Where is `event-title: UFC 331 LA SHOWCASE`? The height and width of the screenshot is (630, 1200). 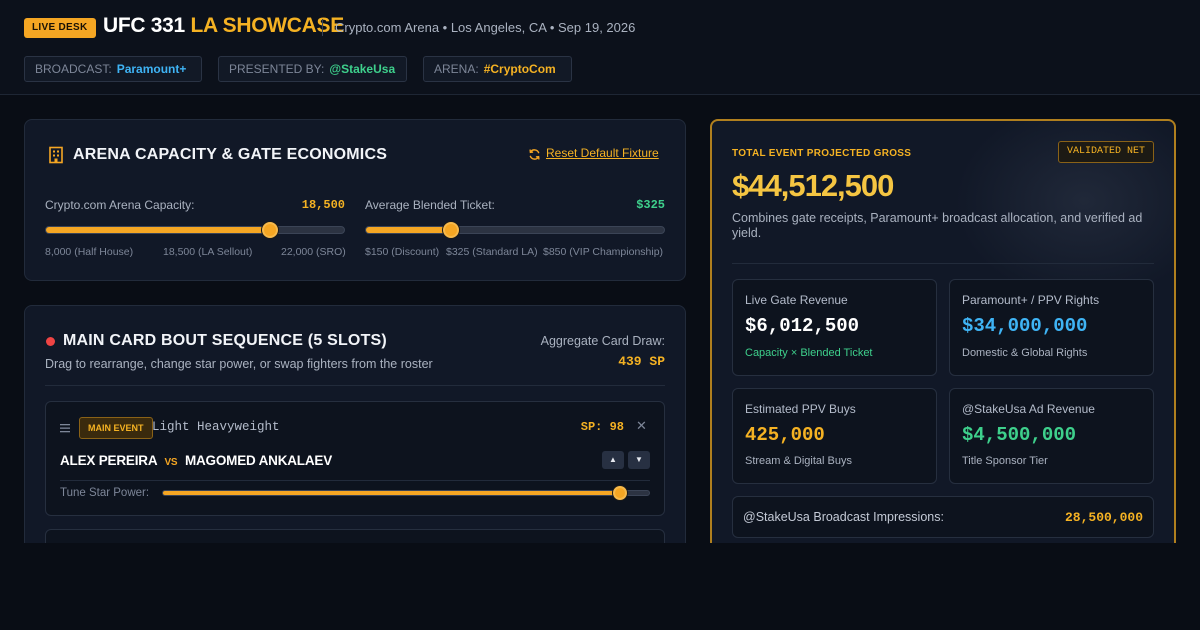 event-title: UFC 331 LA SHOWCASE is located at coordinates (223, 26).